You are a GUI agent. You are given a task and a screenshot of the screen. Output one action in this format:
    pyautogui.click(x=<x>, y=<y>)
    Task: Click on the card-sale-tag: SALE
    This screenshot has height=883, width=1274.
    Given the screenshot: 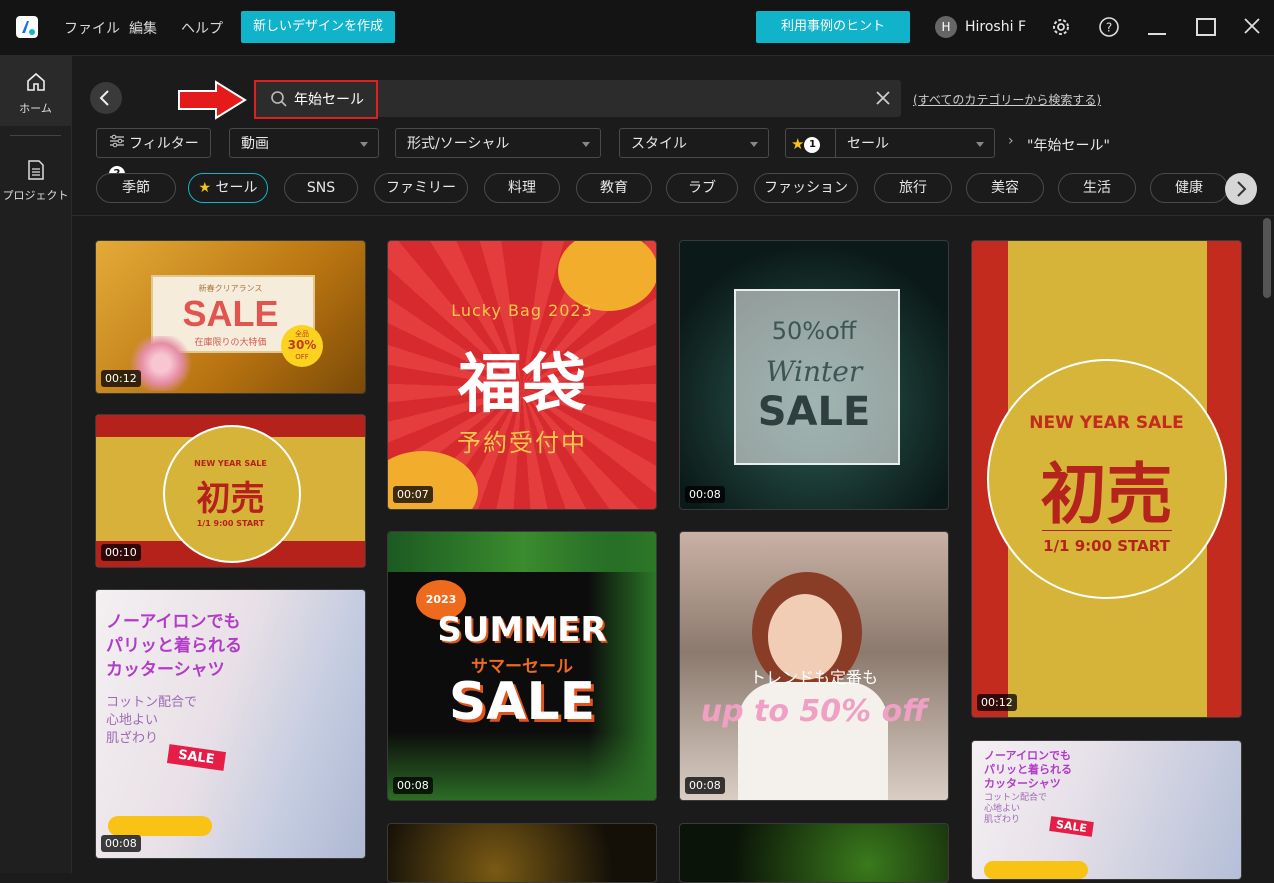 What is the action you would take?
    pyautogui.click(x=196, y=757)
    